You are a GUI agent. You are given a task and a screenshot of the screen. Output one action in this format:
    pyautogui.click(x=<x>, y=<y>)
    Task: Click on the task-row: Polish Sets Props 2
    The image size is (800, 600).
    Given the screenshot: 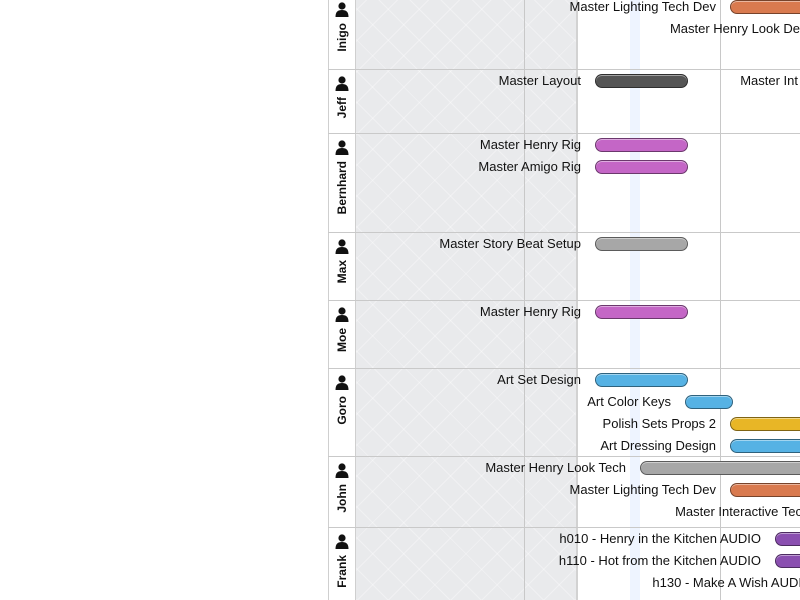 What is the action you would take?
    pyautogui.click(x=701, y=424)
    